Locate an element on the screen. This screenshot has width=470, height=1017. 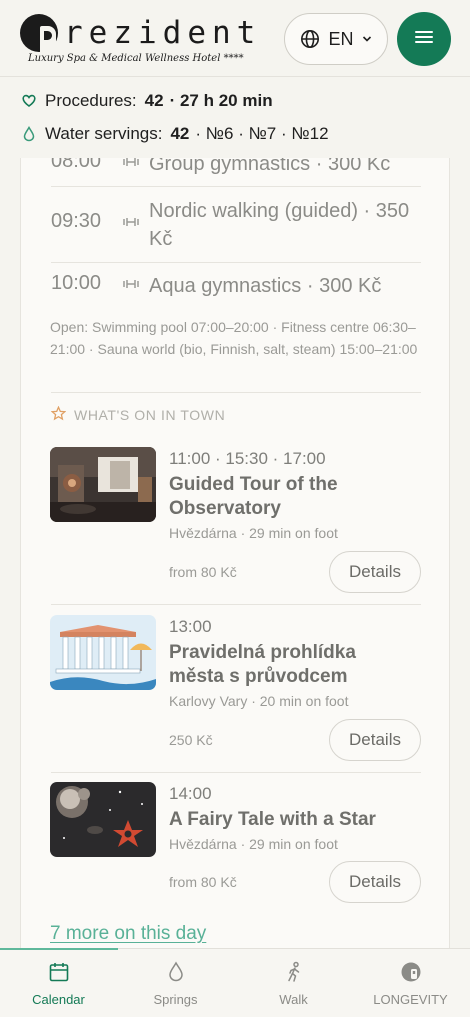
schedule-time: 10:00 is located at coordinates (76, 283).